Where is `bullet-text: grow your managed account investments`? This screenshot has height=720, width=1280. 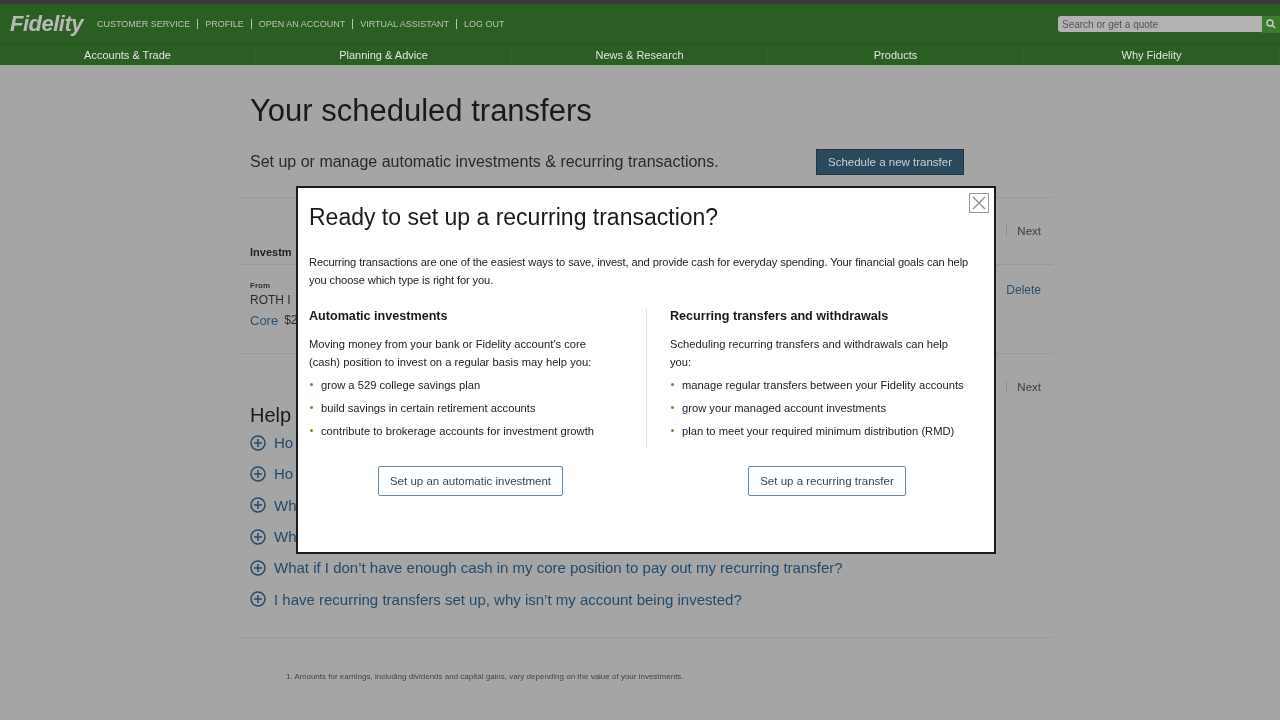 bullet-text: grow your managed account investments is located at coordinates (784, 407).